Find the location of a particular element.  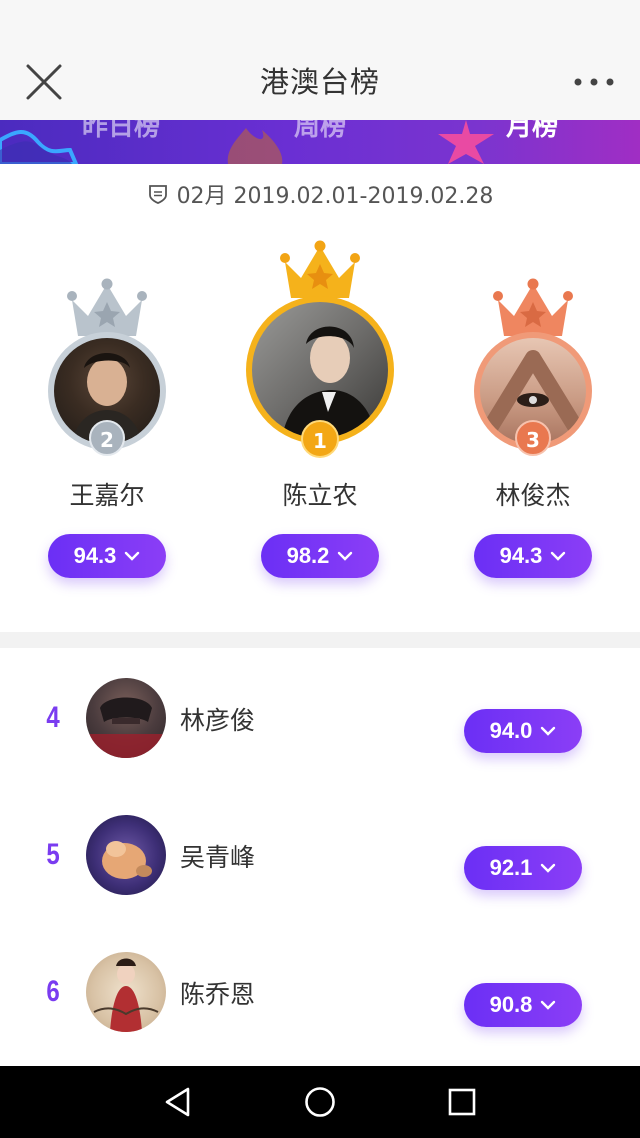

podium-item-1: 1 陈立农 98.2 is located at coordinates (320, 415).